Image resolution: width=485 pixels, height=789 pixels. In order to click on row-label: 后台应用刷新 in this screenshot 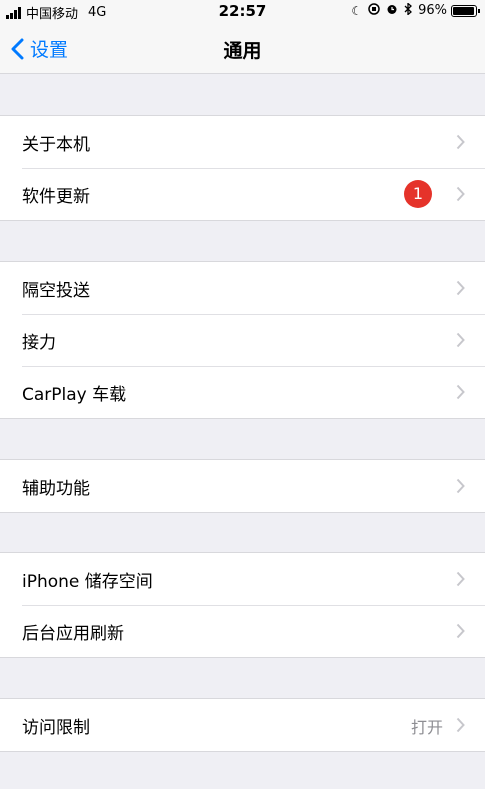, I will do `click(73, 633)`.